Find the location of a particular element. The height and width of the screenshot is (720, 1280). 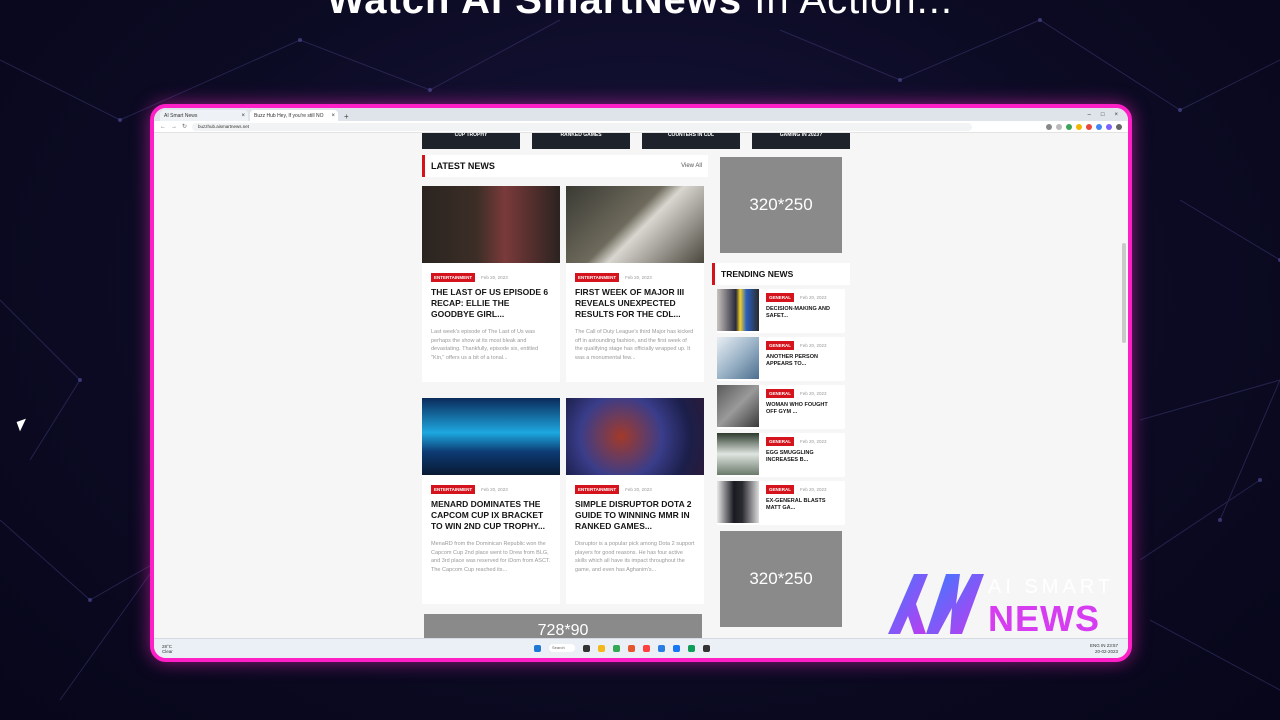

tile-ranked-games: RANKED GAMES is located at coordinates (581, 141).